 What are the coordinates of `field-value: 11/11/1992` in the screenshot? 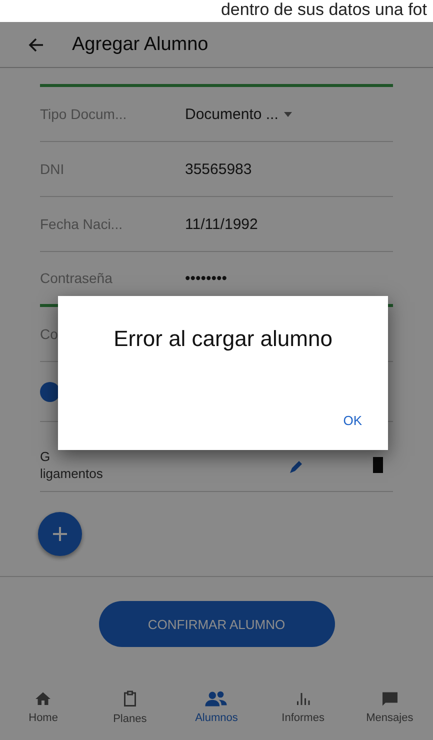 It's located at (221, 224).